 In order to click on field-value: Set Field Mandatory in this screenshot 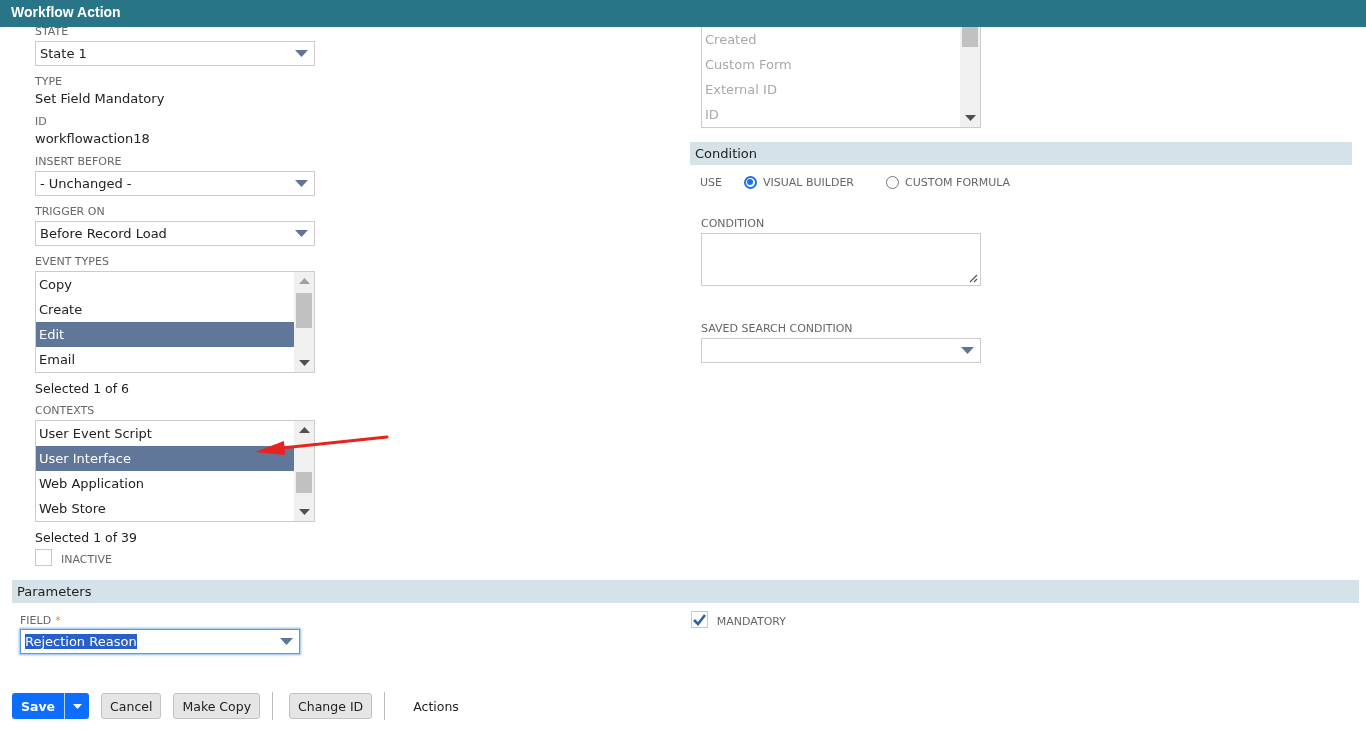, I will do `click(100, 98)`.